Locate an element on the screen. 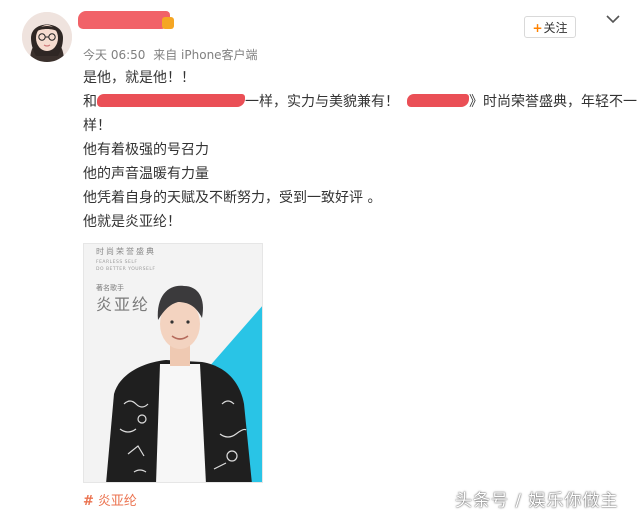 This screenshot has height=515, width=640. topic-label: 炎亚纶 is located at coordinates (117, 501).